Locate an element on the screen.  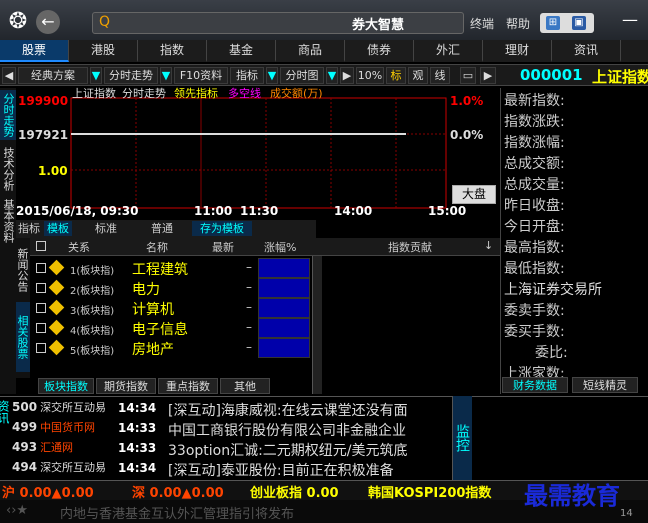
table-row: 2(板块指) 电力 – is located at coordinates (166, 288).